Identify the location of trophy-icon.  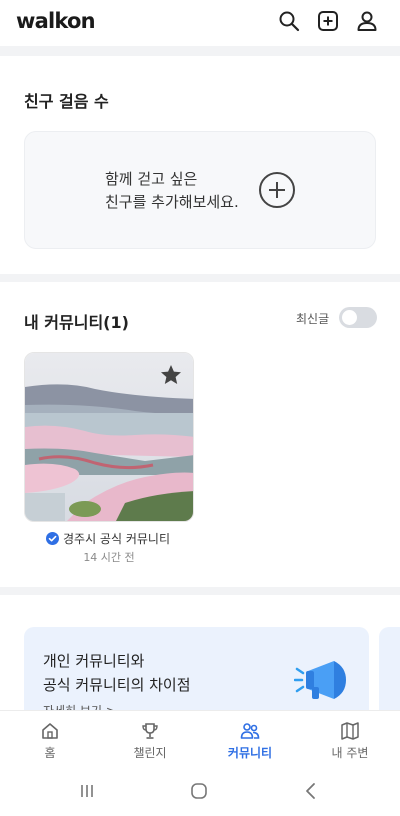
(150, 731).